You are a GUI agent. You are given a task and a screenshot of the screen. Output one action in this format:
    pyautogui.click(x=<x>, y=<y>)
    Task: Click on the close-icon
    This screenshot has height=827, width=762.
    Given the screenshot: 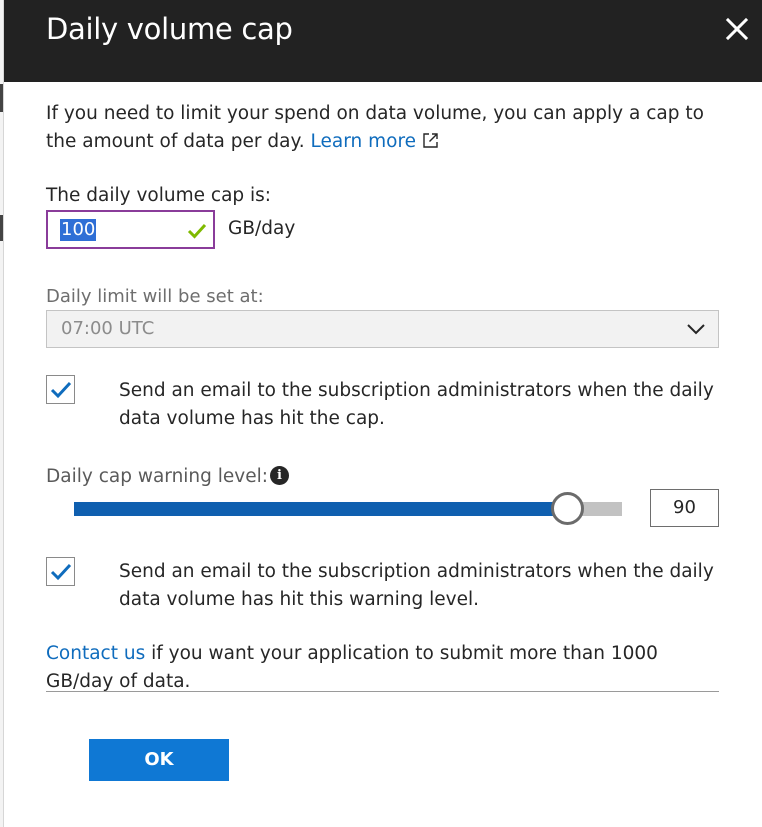 What is the action you would take?
    pyautogui.click(x=737, y=29)
    